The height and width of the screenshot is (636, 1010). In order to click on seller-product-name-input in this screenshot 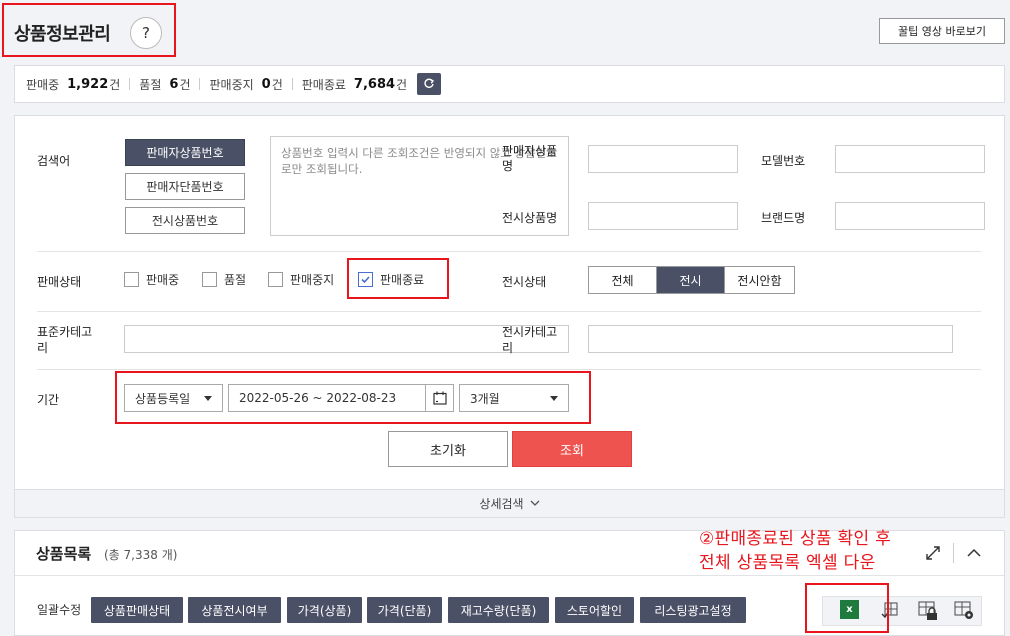, I will do `click(663, 159)`.